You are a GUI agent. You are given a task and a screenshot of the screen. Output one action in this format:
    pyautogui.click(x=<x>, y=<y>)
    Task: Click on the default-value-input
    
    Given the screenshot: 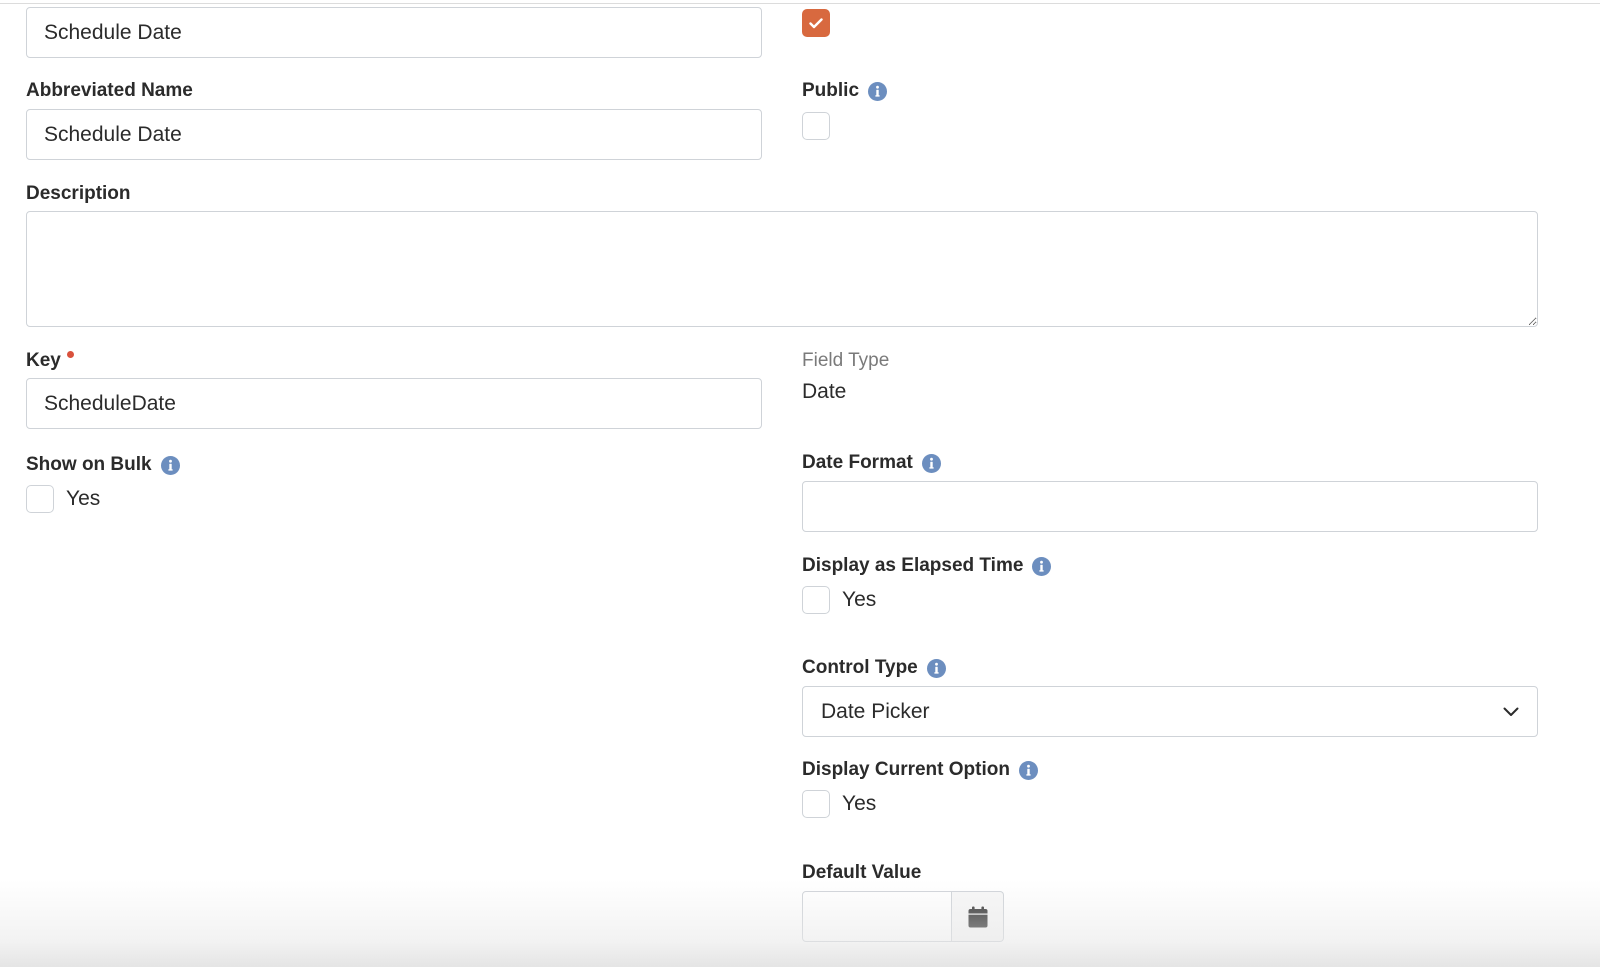 What is the action you would take?
    pyautogui.click(x=877, y=916)
    